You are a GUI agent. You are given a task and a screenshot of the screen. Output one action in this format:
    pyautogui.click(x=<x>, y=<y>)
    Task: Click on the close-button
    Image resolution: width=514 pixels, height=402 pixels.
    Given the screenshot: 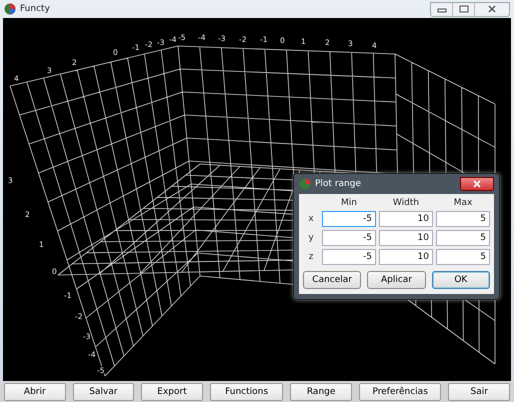 What is the action you would take?
    pyautogui.click(x=477, y=184)
    